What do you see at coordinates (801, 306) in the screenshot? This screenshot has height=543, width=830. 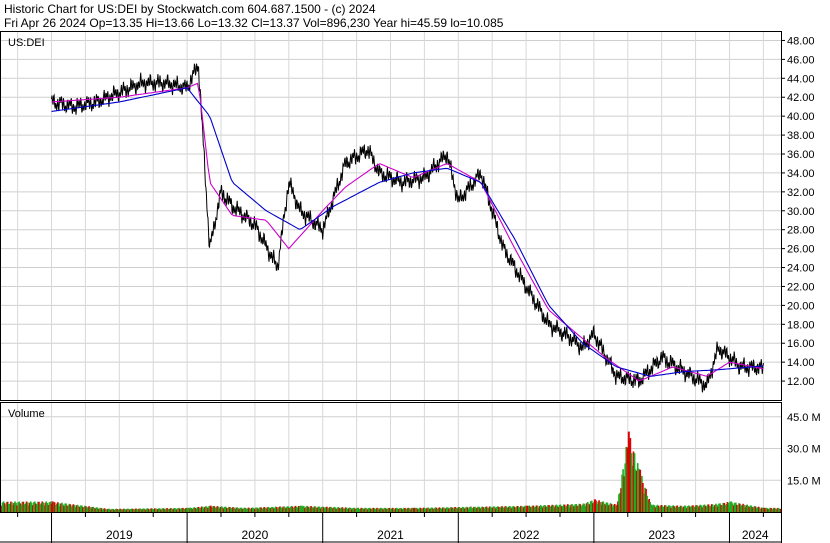 I see `price-tick-label: 20.00` at bounding box center [801, 306].